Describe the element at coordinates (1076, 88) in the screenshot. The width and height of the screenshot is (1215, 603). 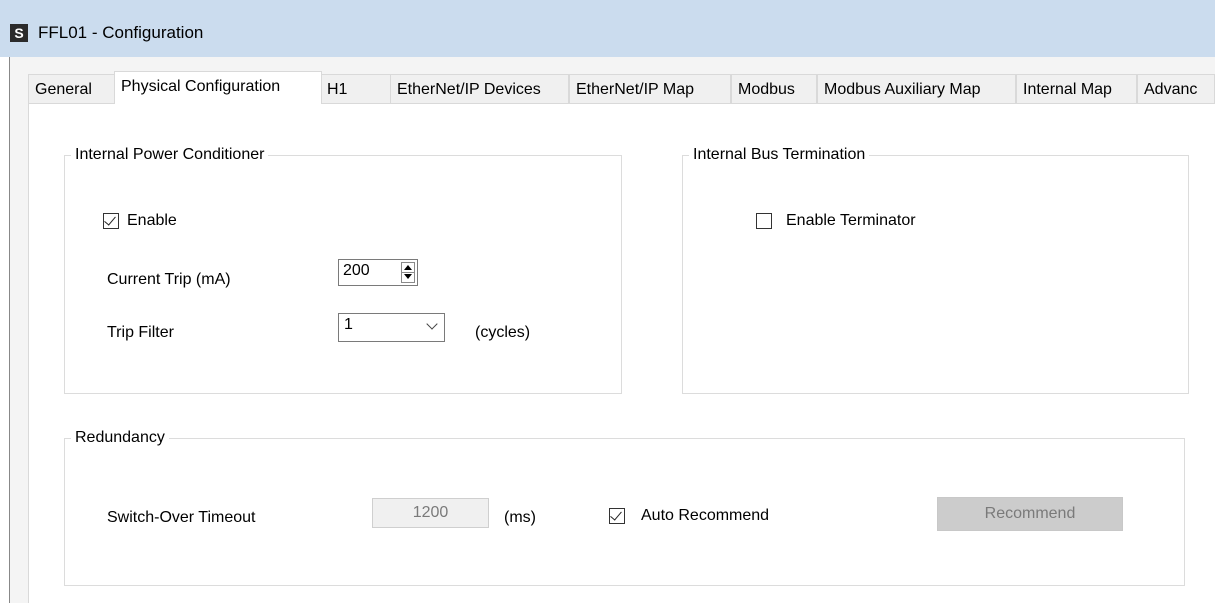
I see `tab-internal-map: Internal Map` at that location.